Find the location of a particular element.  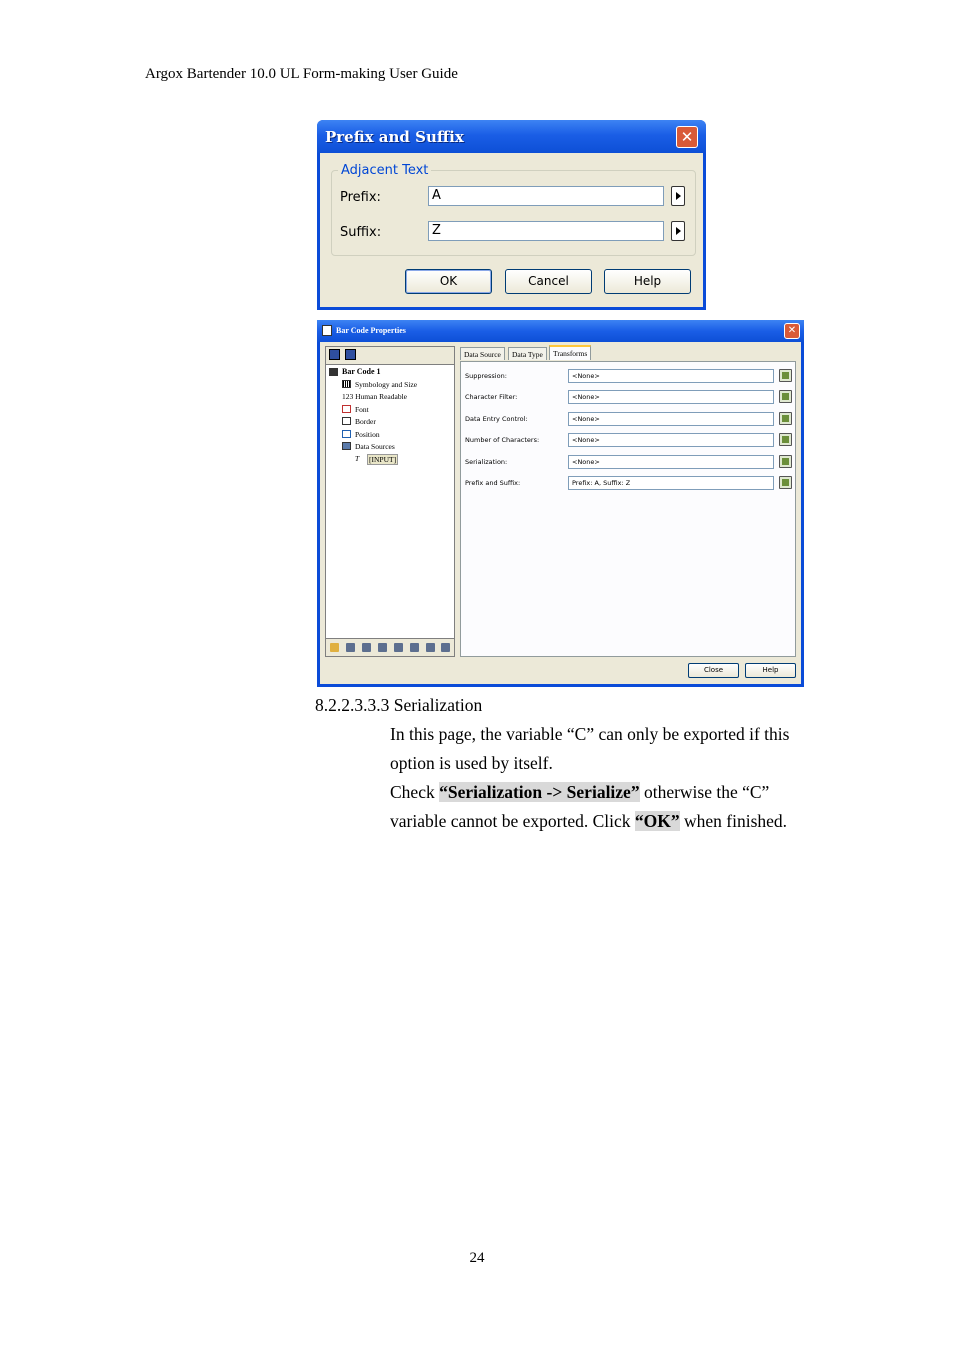

suffix-label: Suffix: is located at coordinates (361, 232).